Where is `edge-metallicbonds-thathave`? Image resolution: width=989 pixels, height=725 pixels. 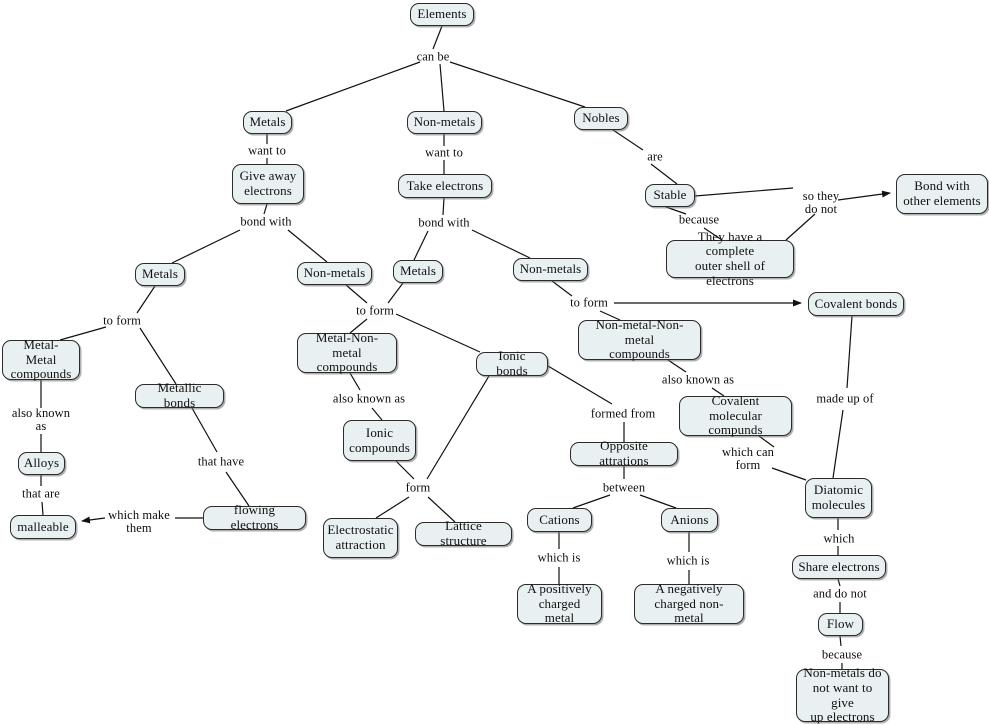 edge-metallicbonds-thathave is located at coordinates (204, 430).